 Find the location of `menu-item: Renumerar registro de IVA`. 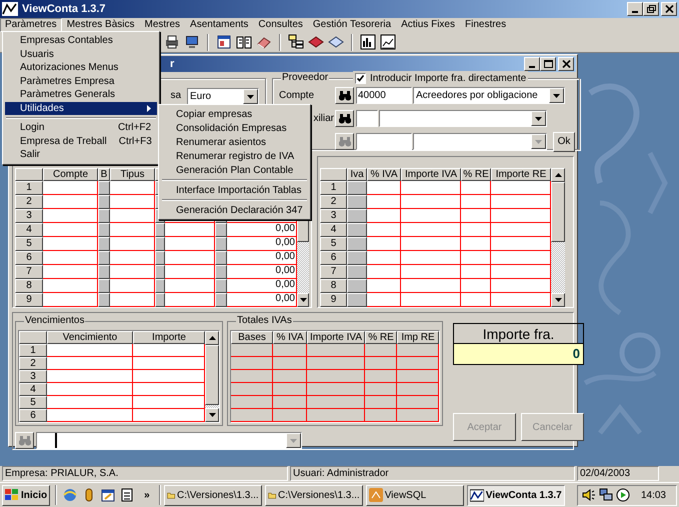

menu-item: Renumerar registro de IVA is located at coordinates (234, 156).